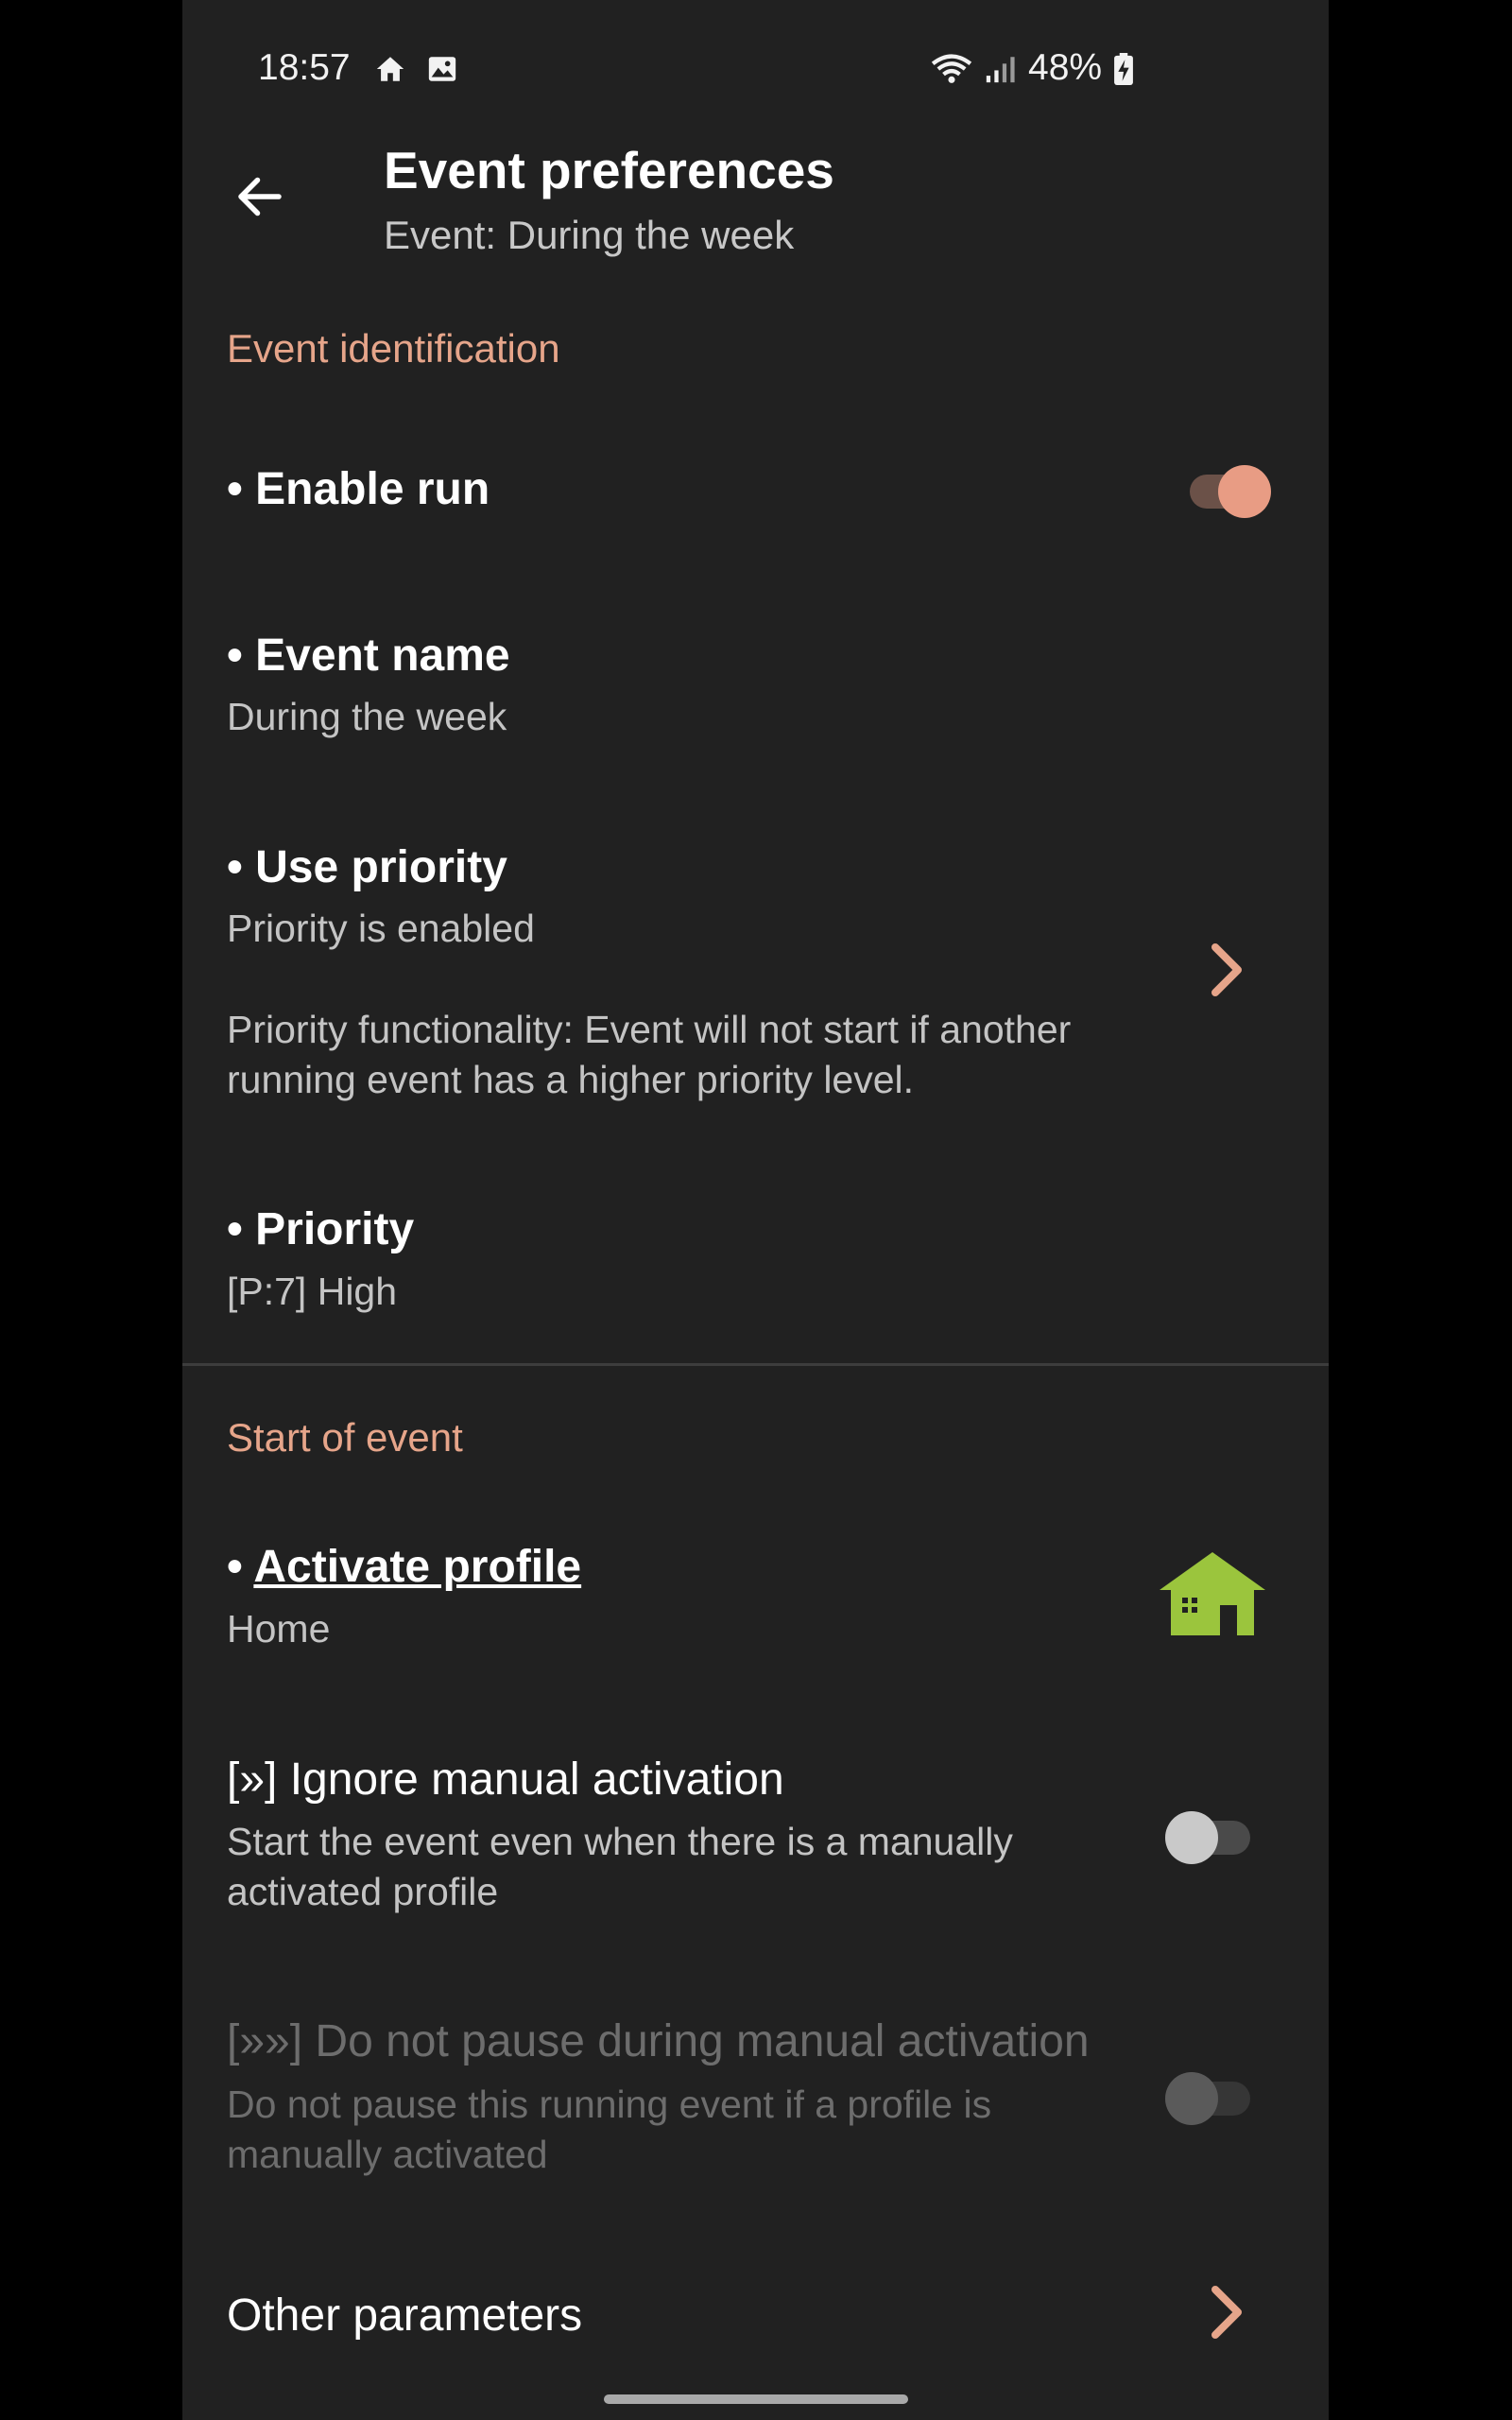 Image resolution: width=1512 pixels, height=2420 pixels. What do you see at coordinates (393, 348) in the screenshot?
I see `section-event-identification: Event identification` at bounding box center [393, 348].